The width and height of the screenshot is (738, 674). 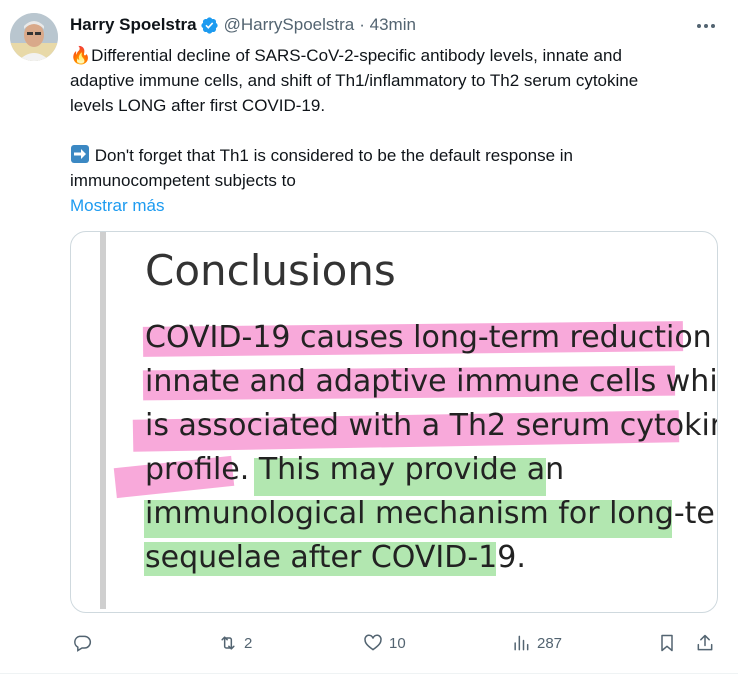 I want to click on views-button: 287, so click(x=536, y=643).